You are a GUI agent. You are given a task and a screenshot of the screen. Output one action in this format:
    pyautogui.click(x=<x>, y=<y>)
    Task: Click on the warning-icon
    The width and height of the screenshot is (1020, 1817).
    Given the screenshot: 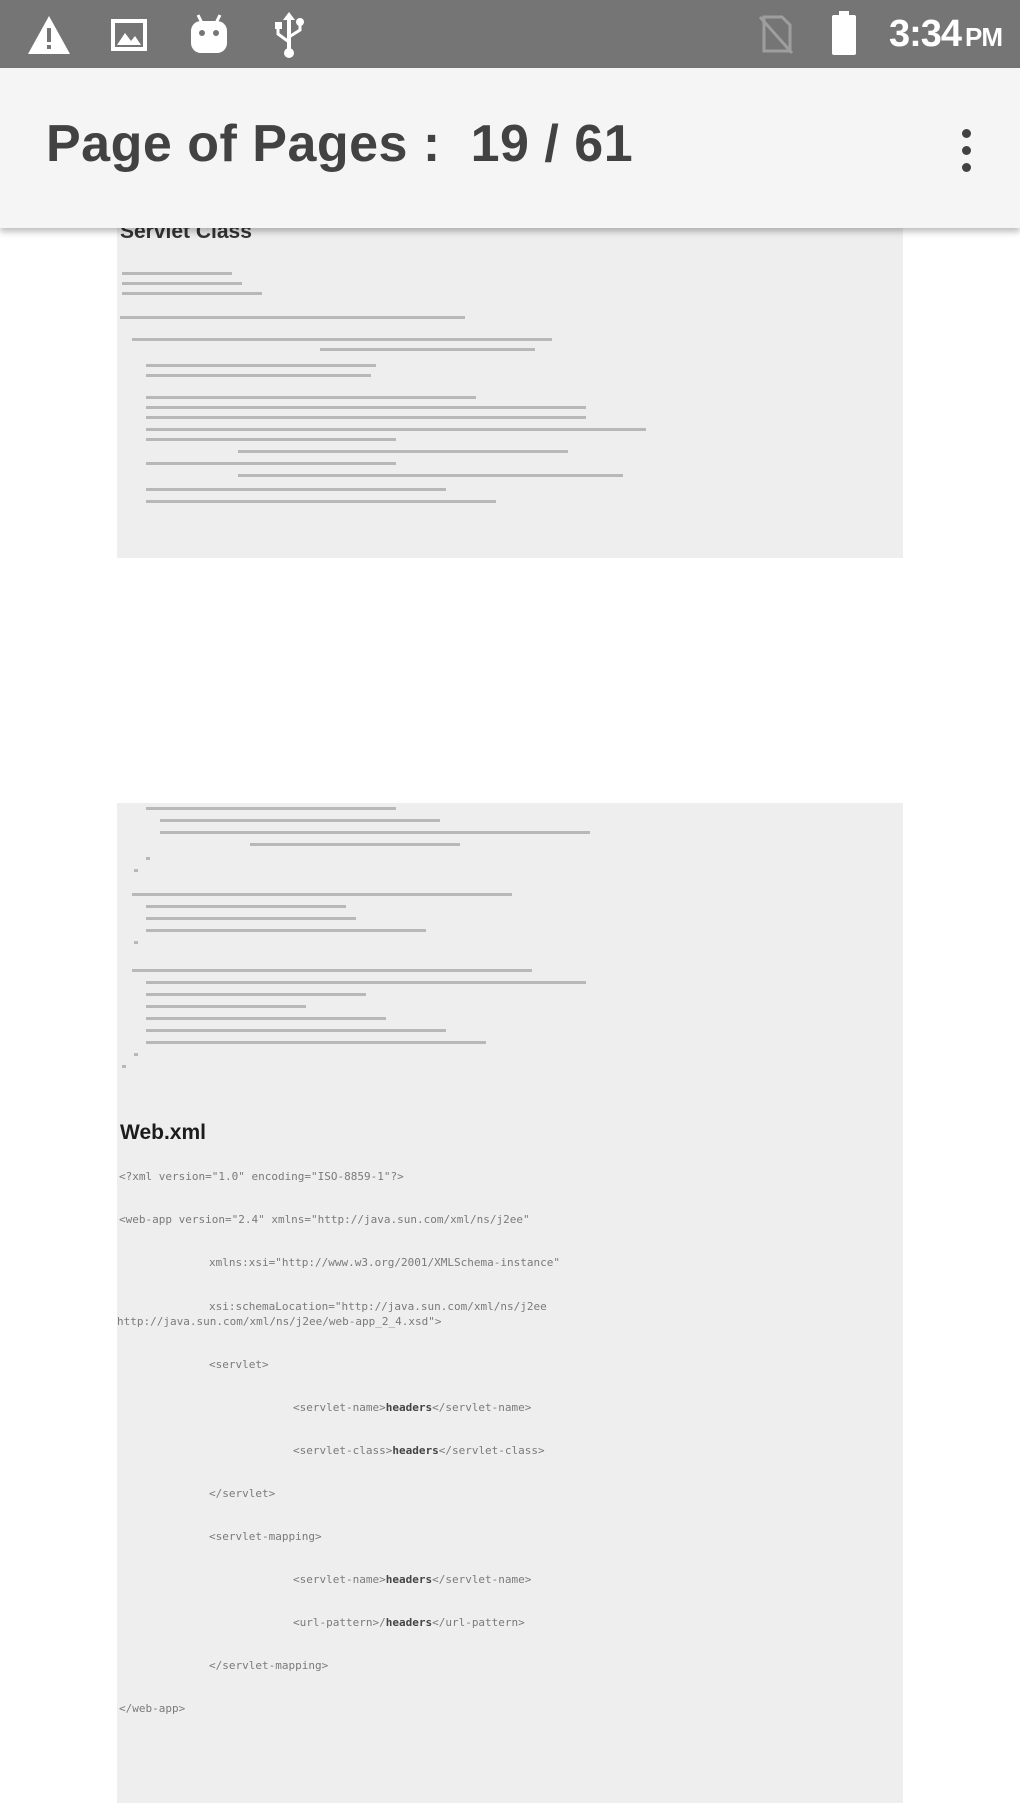 What is the action you would take?
    pyautogui.click(x=49, y=35)
    